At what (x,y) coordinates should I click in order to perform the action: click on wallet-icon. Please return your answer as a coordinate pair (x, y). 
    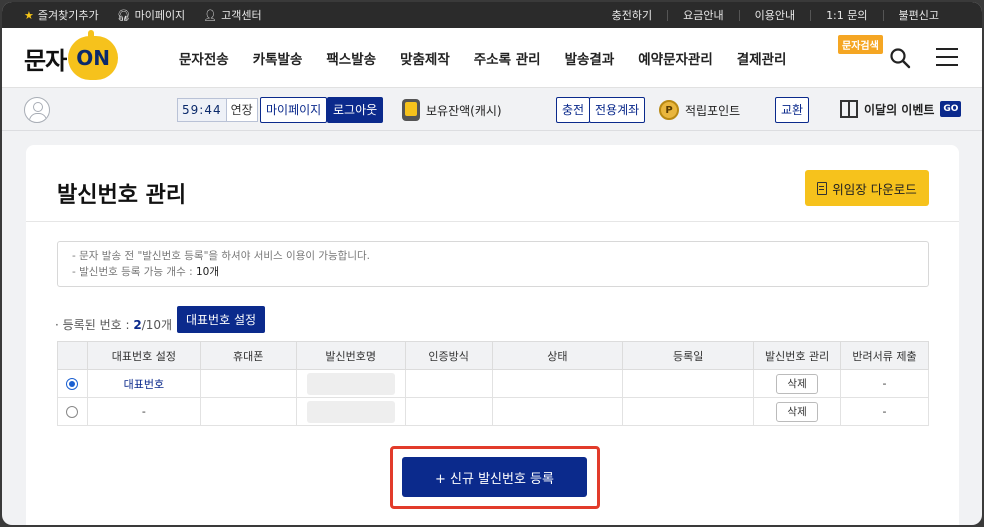
    Looking at the image, I should click on (411, 110).